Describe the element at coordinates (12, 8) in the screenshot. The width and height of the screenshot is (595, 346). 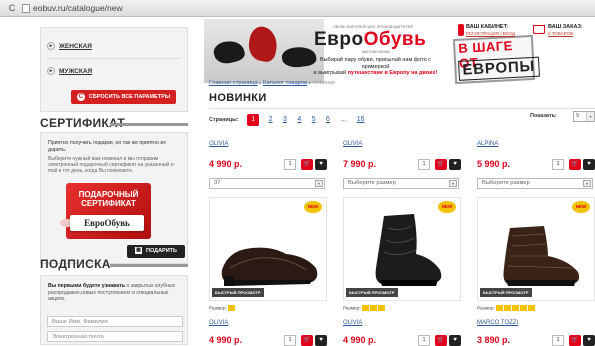
I see `reload-icon: C` at that location.